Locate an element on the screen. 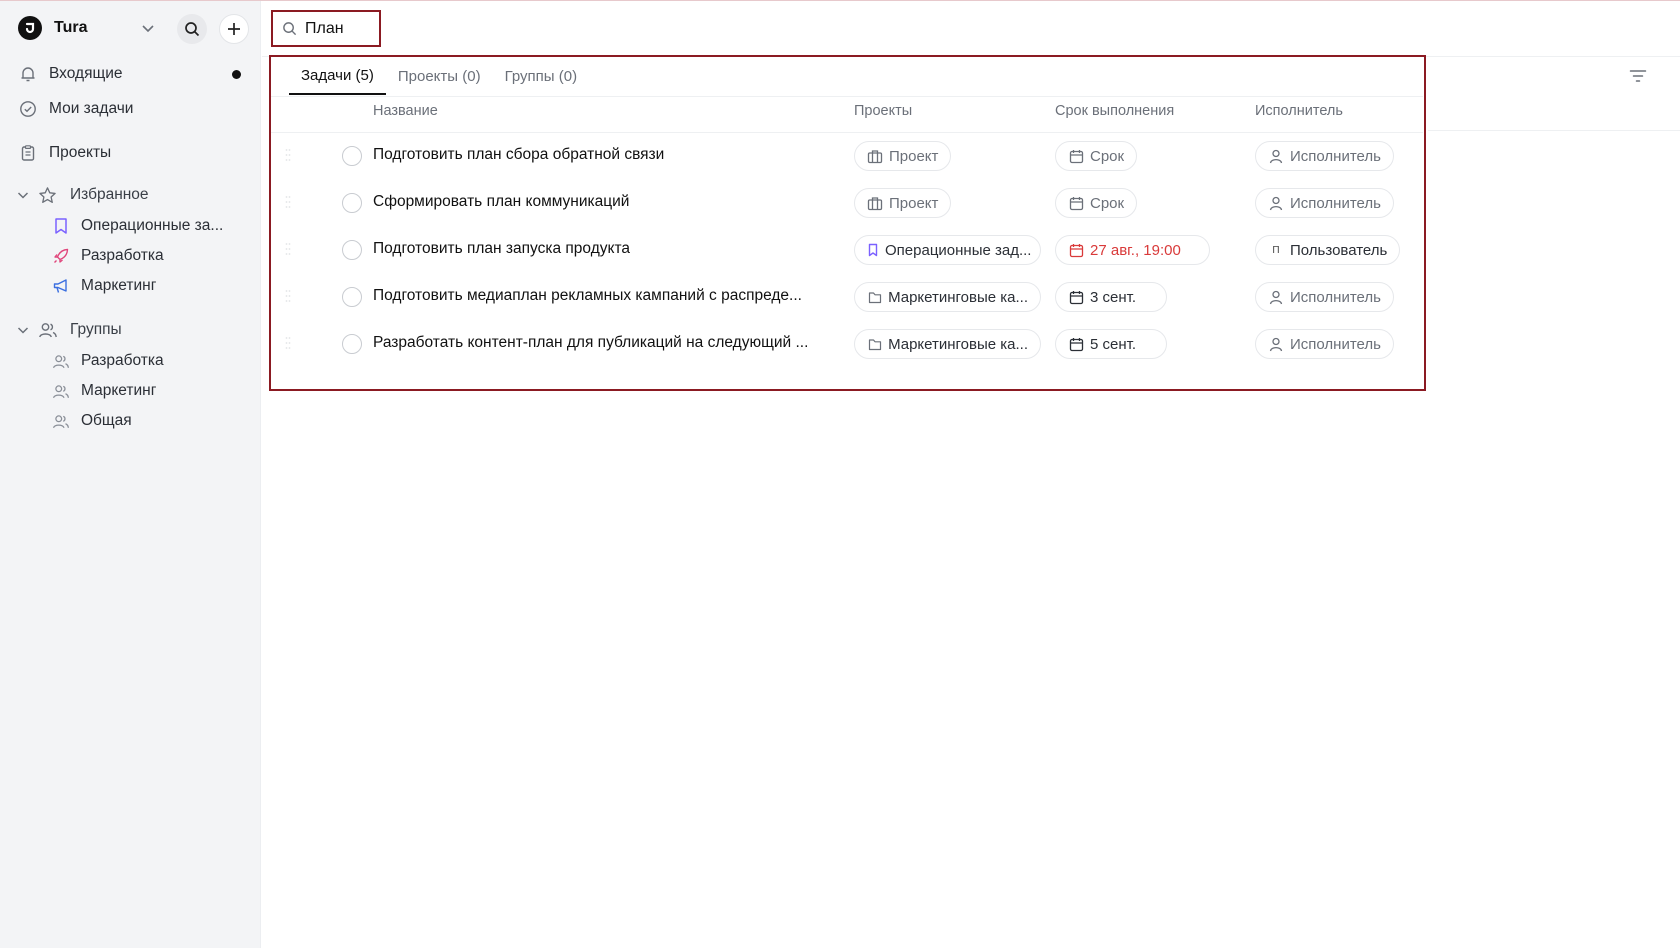  star-icon is located at coordinates (48, 195).